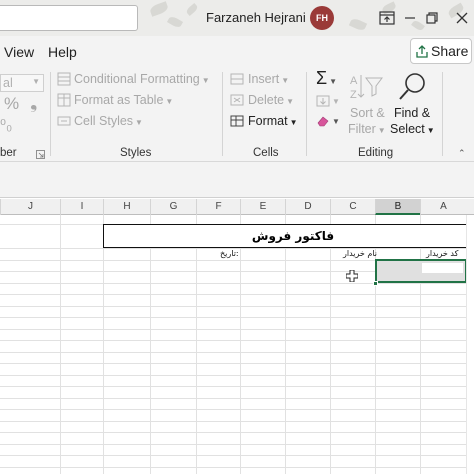  What do you see at coordinates (262, 207) in the screenshot?
I see `column-header-e: E` at bounding box center [262, 207].